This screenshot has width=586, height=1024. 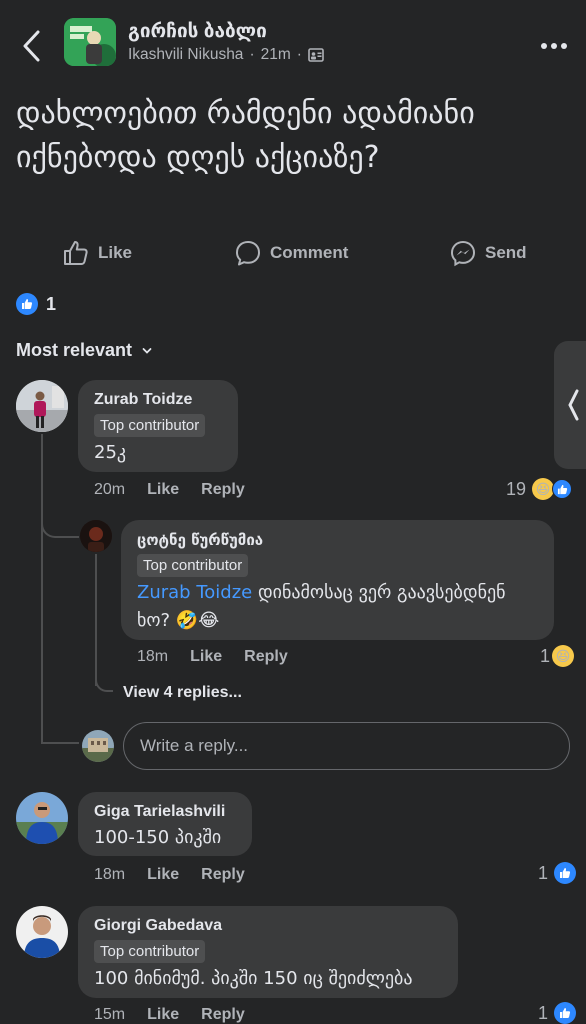 What do you see at coordinates (194, 592) in the screenshot?
I see `mention-link: Zurab Toidze` at bounding box center [194, 592].